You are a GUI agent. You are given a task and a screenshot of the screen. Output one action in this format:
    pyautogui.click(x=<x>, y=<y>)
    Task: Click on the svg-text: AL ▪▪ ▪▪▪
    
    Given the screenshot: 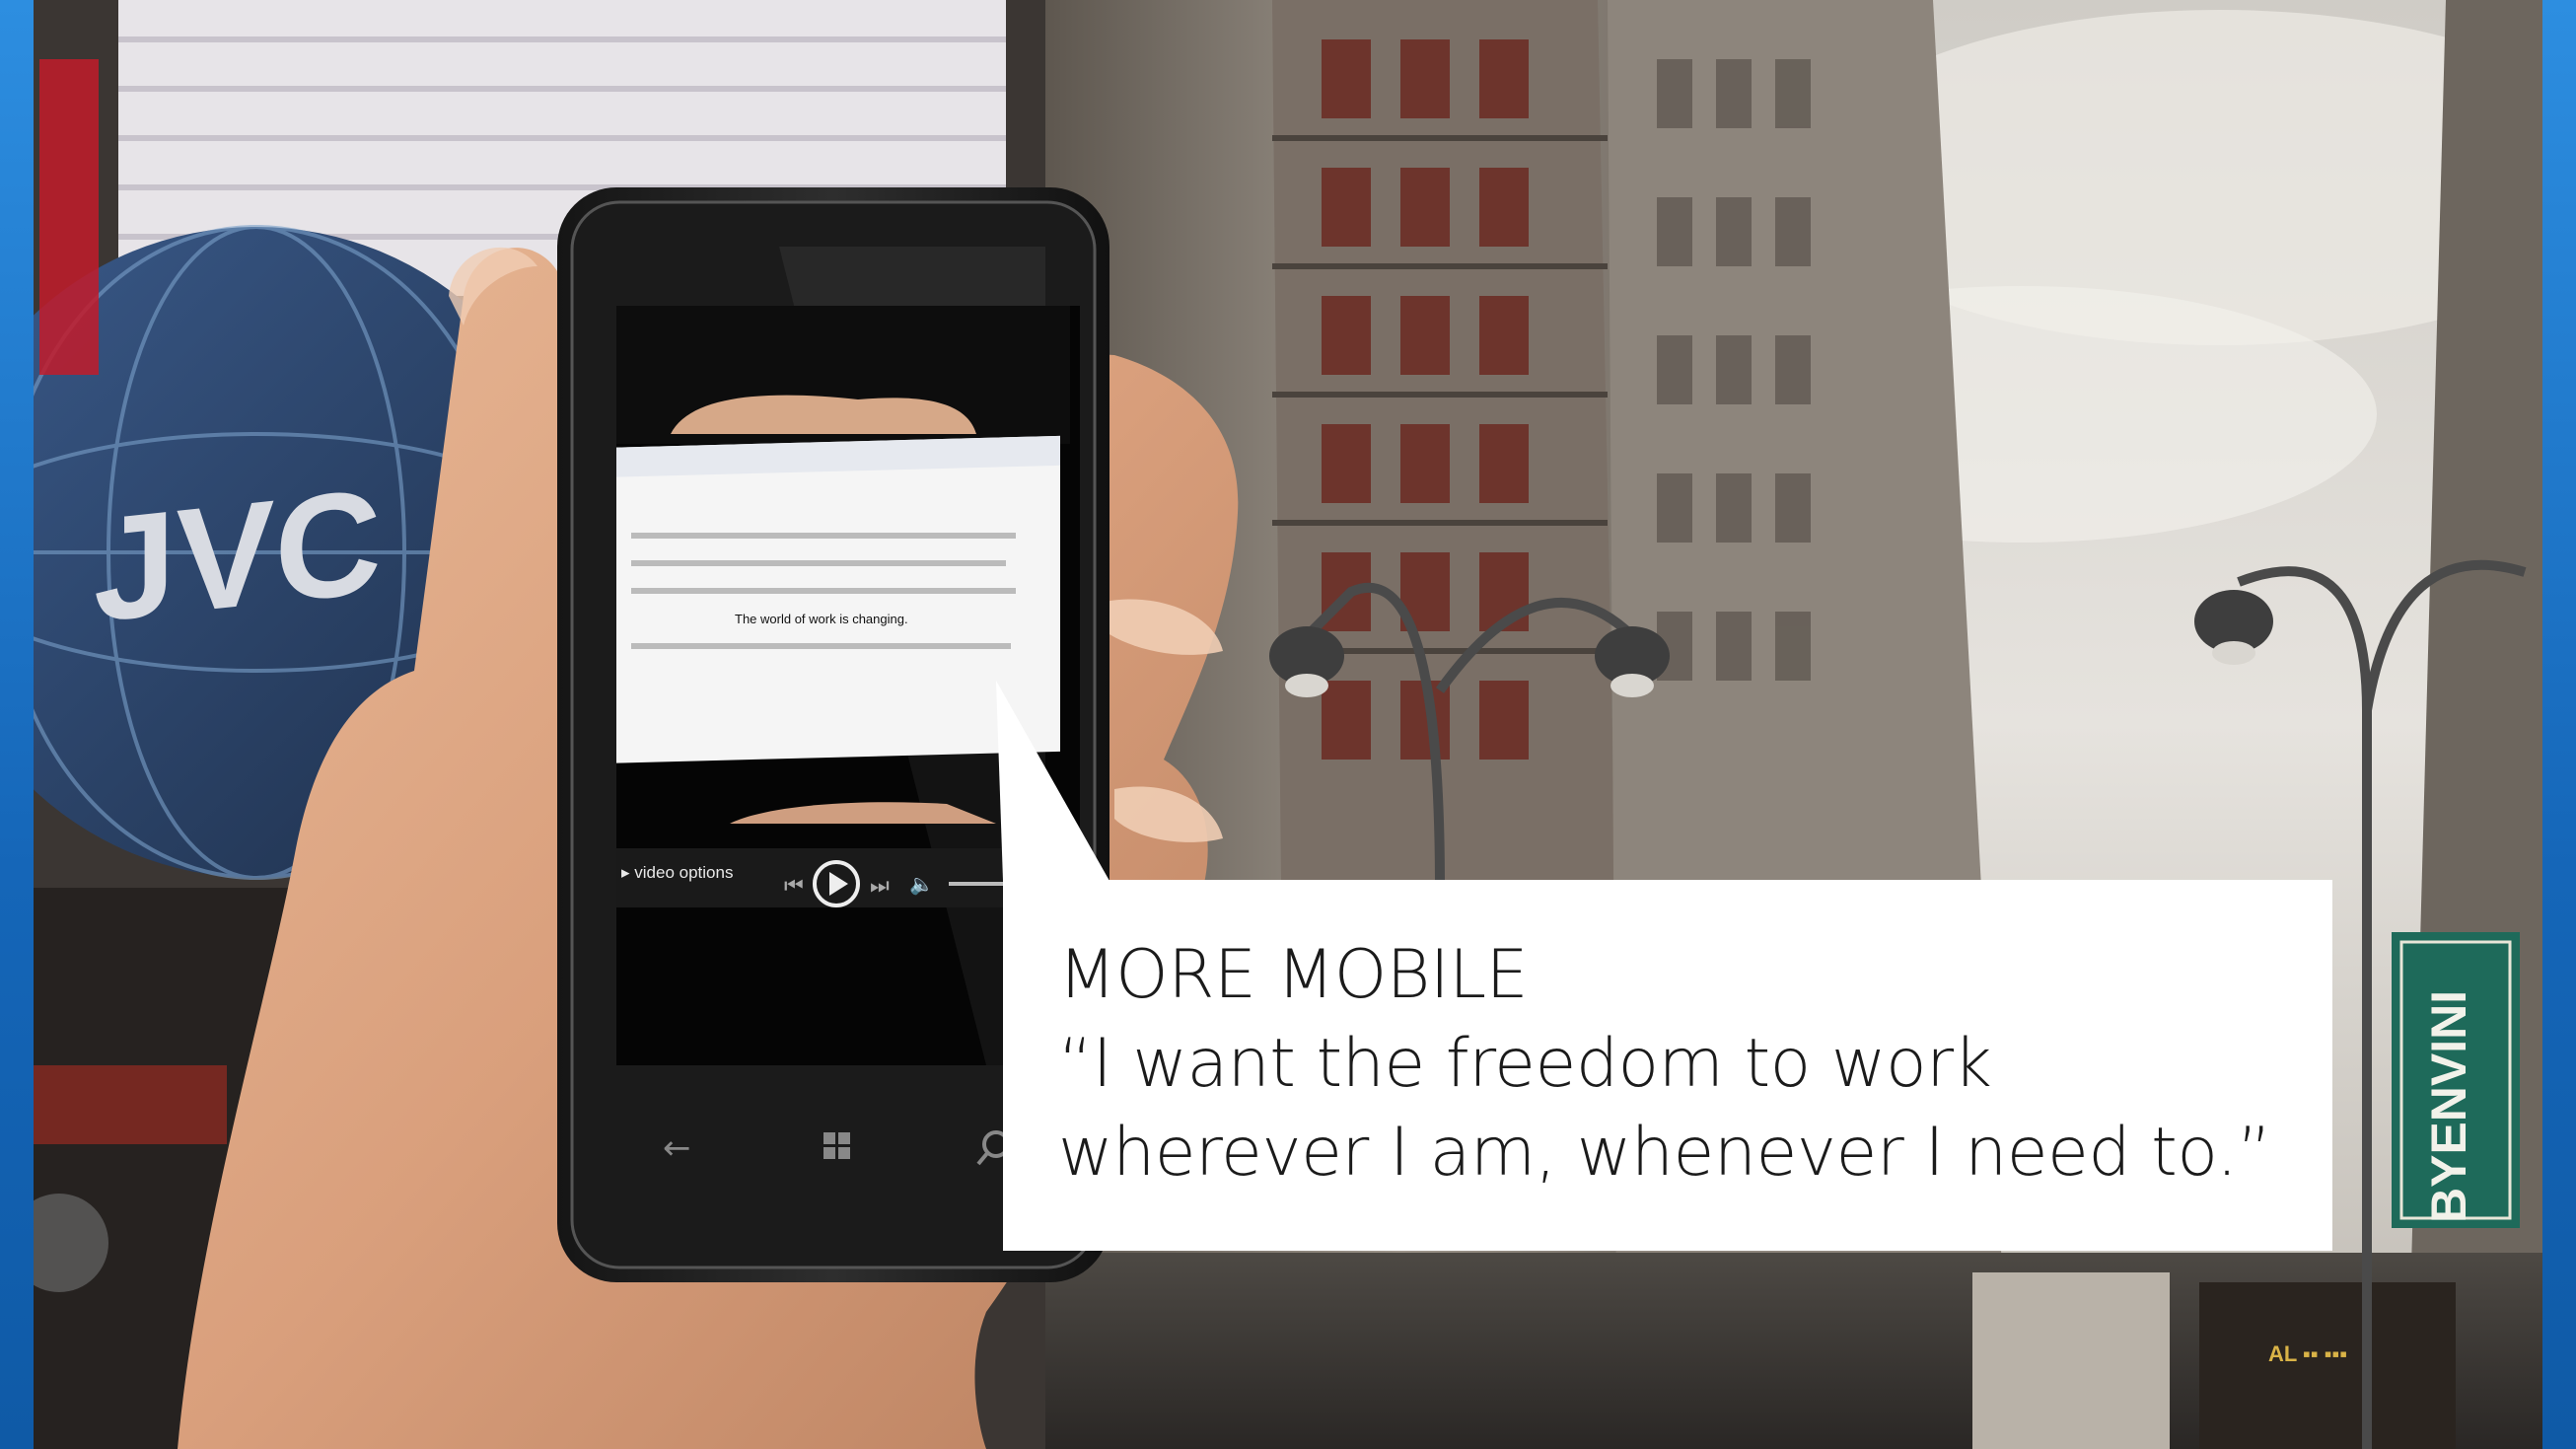 What is the action you would take?
    pyautogui.click(x=2307, y=1353)
    